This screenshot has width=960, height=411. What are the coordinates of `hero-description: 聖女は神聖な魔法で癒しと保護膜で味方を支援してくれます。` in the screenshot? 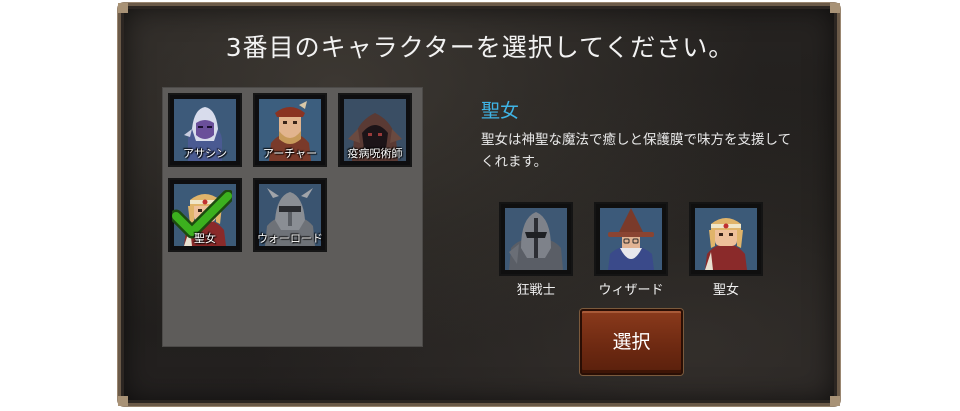 It's located at (636, 151).